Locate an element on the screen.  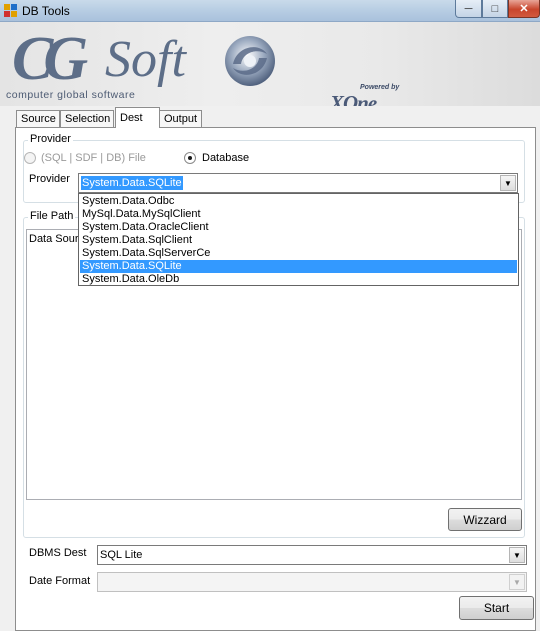
dropdown-option-selected: System.Data.SQLite is located at coordinates (298, 266).